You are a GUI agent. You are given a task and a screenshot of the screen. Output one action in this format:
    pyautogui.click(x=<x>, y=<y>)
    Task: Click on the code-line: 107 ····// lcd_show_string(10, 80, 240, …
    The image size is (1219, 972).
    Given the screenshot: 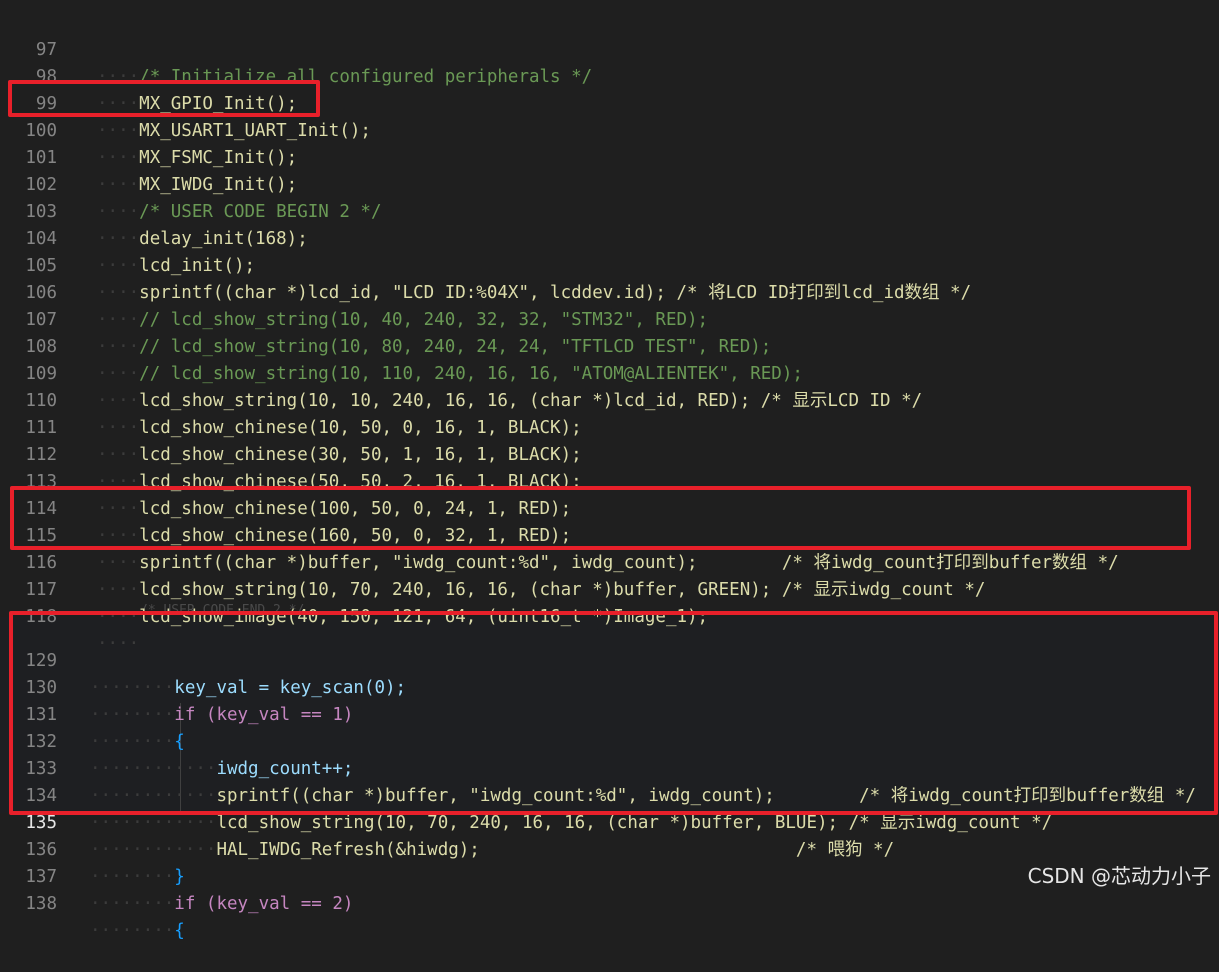 What is the action you would take?
    pyautogui.click(x=609, y=318)
    